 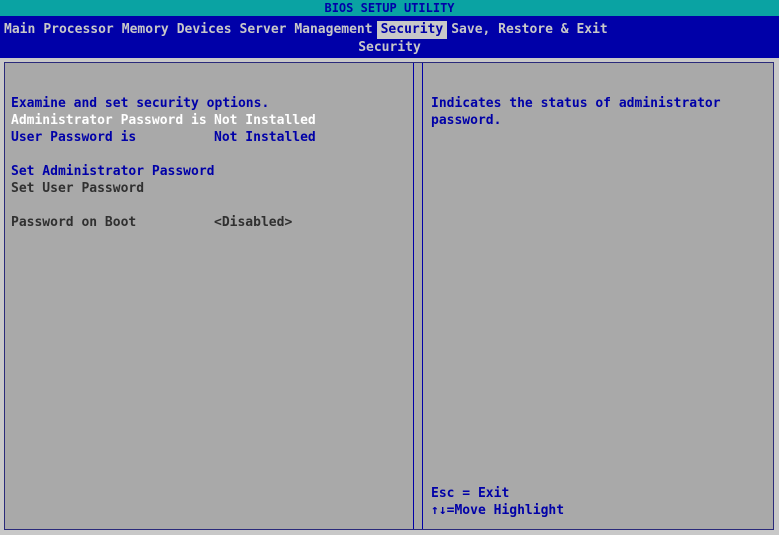 What do you see at coordinates (412, 30) in the screenshot?
I see `menu-security: Security` at bounding box center [412, 30].